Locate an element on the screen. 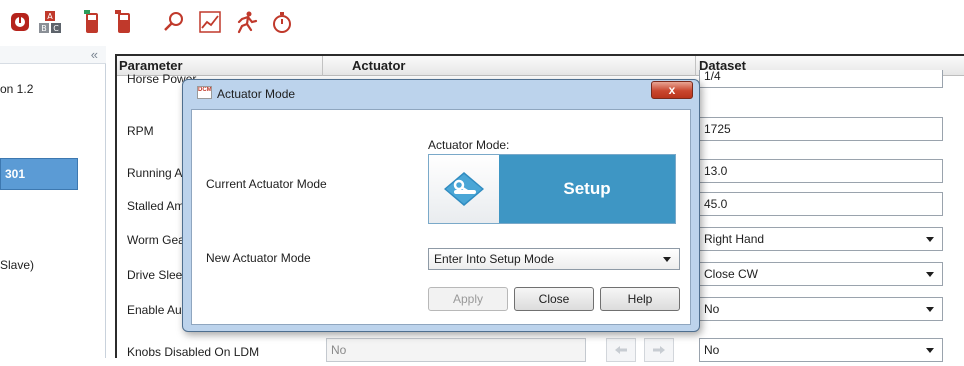 This screenshot has height=366, width=964. copy-right-arrow-icon is located at coordinates (659, 350).